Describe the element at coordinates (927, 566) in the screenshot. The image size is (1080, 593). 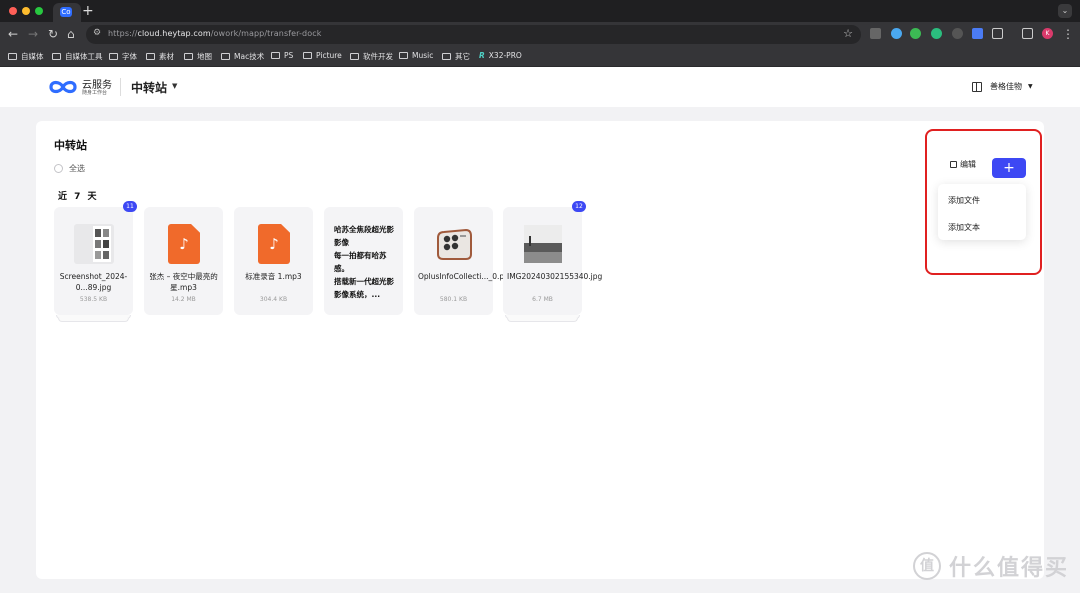
I see `watermark-logo-icon: 值` at that location.